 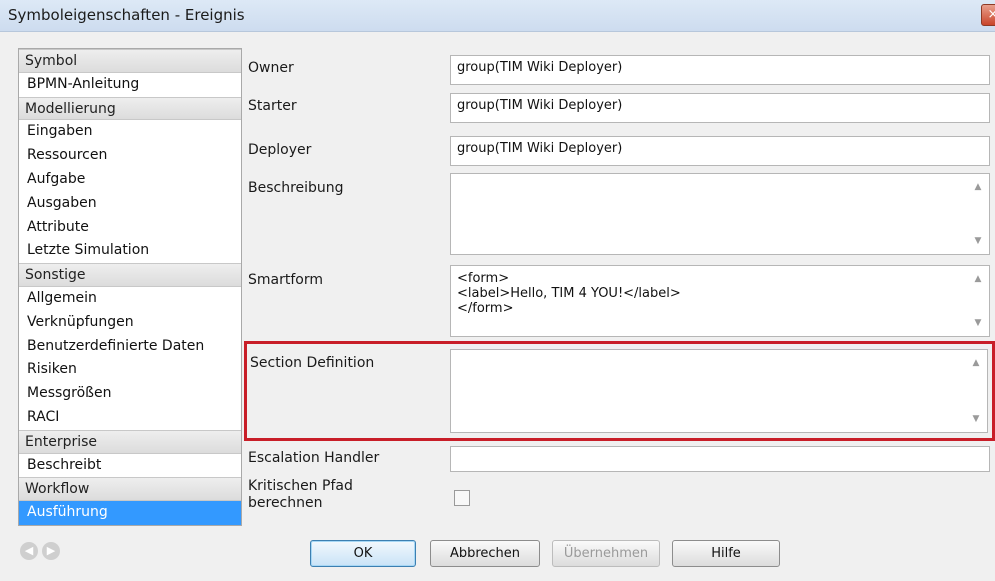 What do you see at coordinates (130, 275) in the screenshot?
I see `nav-group-sonstige: Sonstige` at bounding box center [130, 275].